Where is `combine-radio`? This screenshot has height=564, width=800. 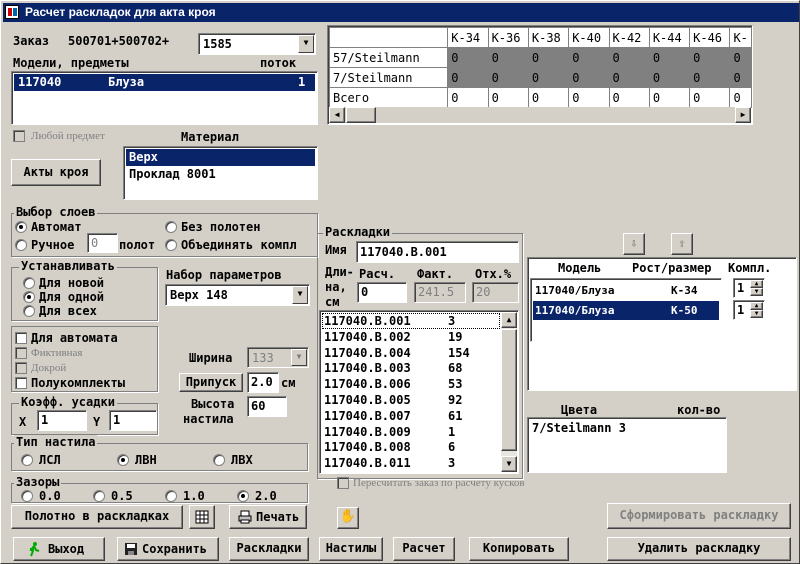 combine-radio is located at coordinates (171, 245).